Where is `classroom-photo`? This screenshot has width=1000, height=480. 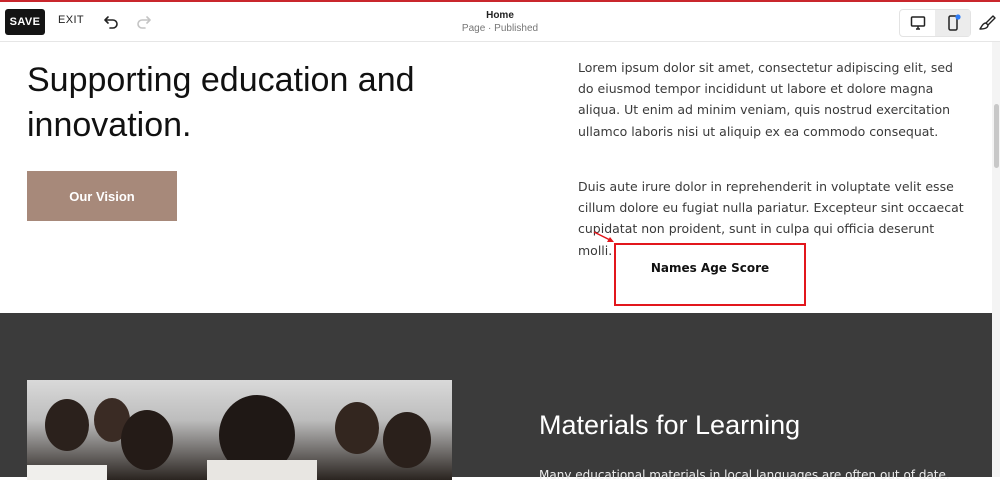 classroom-photo is located at coordinates (239, 430).